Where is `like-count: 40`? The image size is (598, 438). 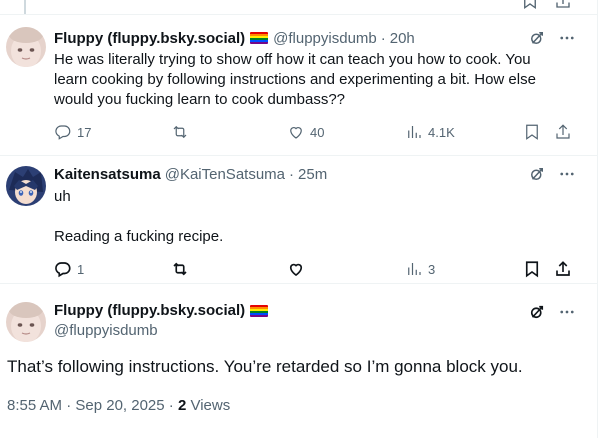 like-count: 40 is located at coordinates (317, 132).